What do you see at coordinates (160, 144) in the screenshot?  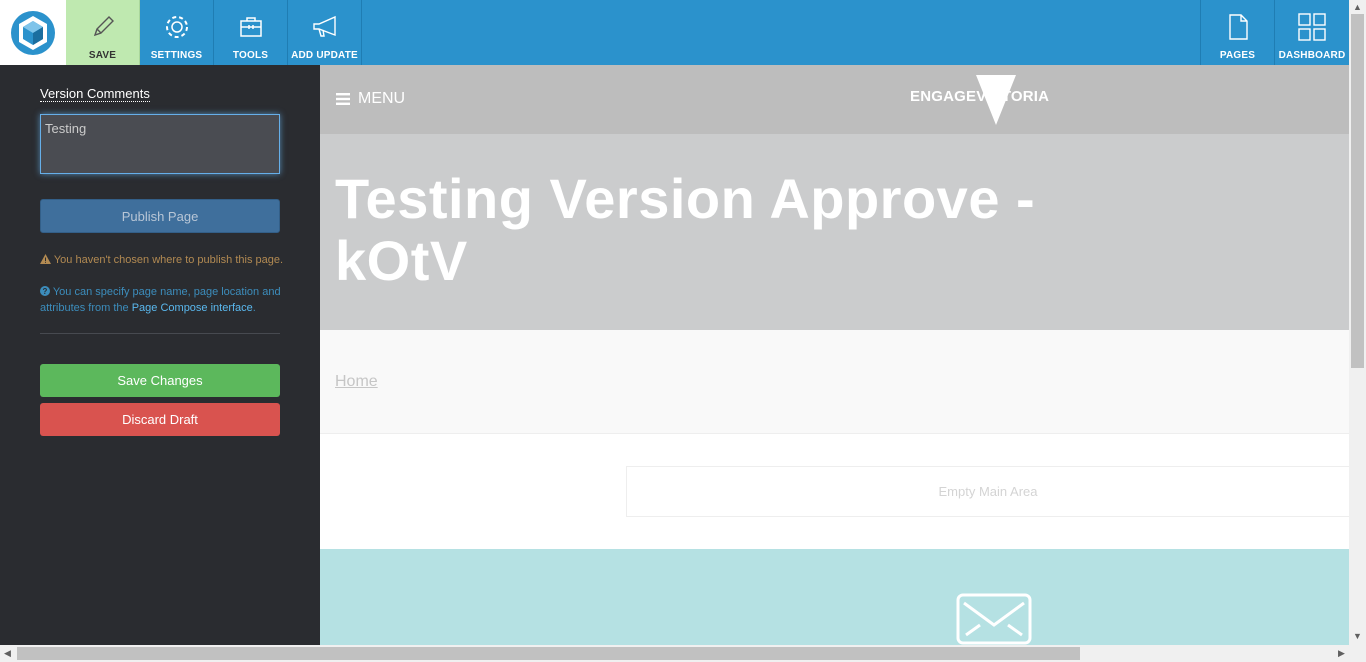 I see `version-comments-input: Testing` at bounding box center [160, 144].